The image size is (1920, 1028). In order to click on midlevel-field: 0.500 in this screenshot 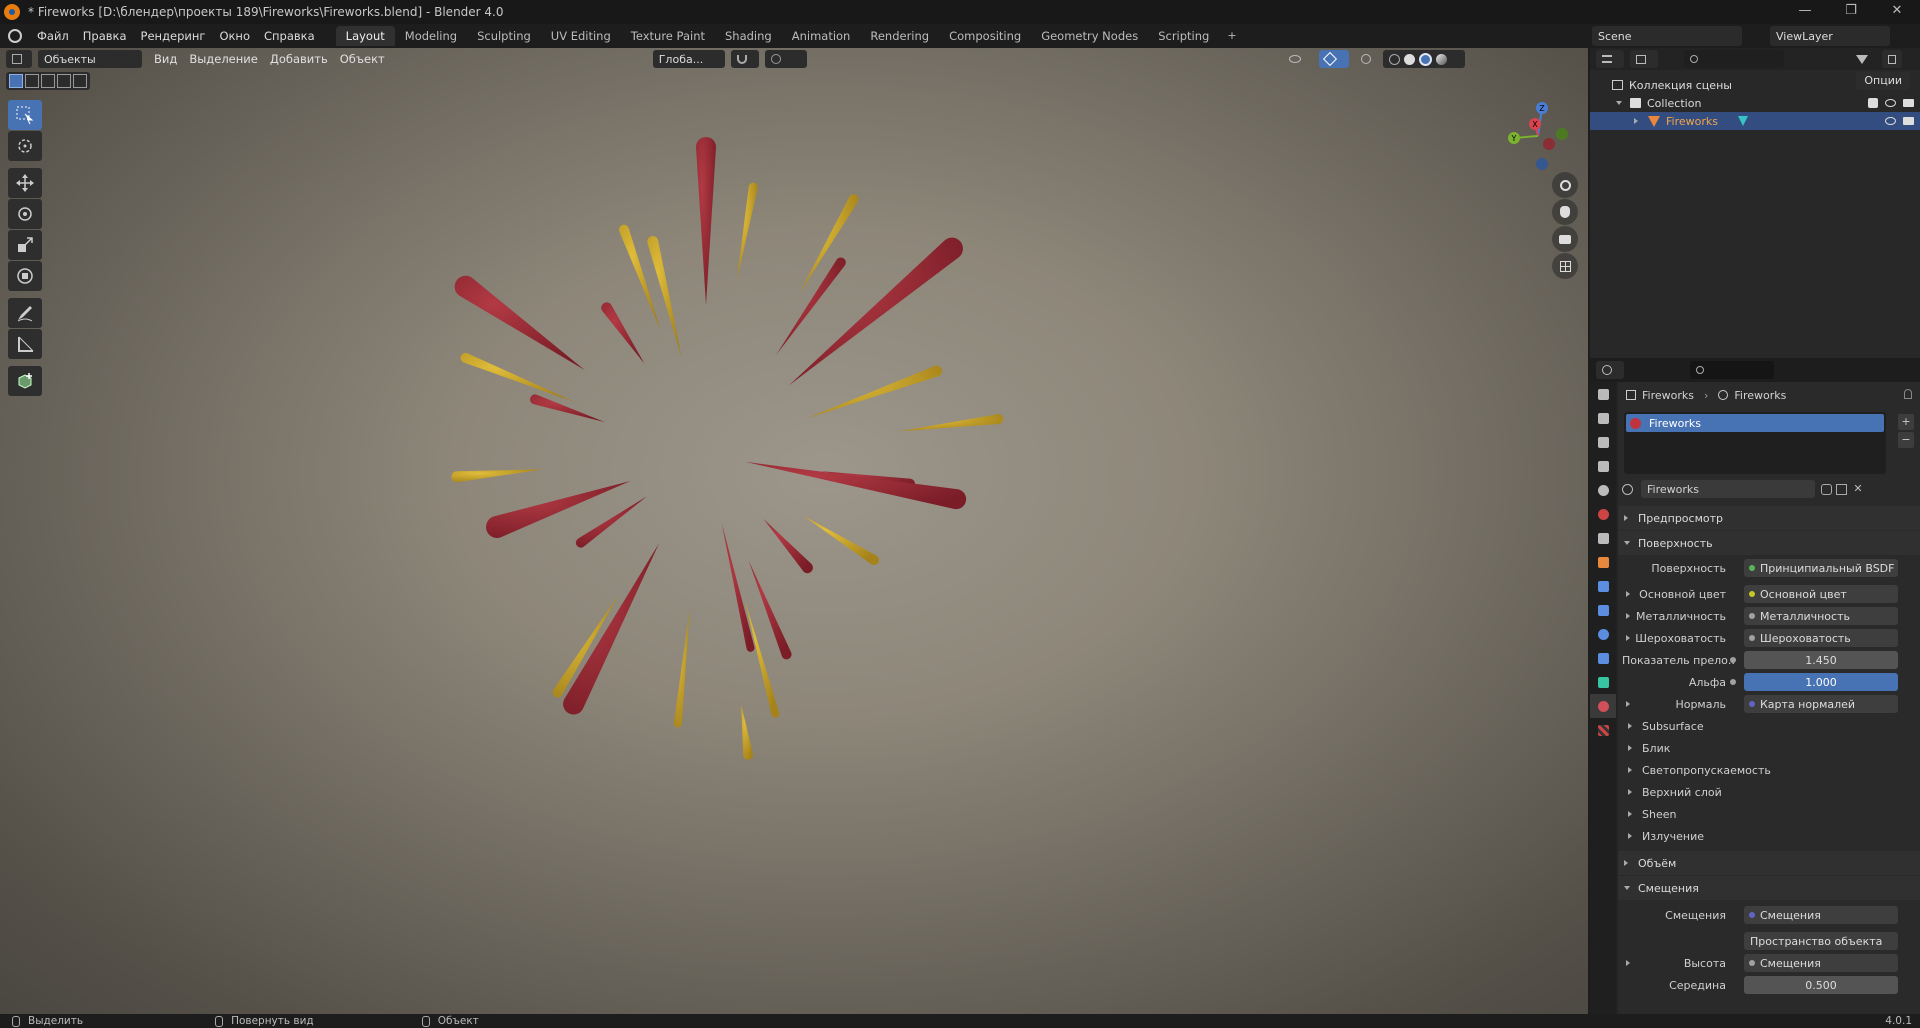, I will do `click(1821, 985)`.